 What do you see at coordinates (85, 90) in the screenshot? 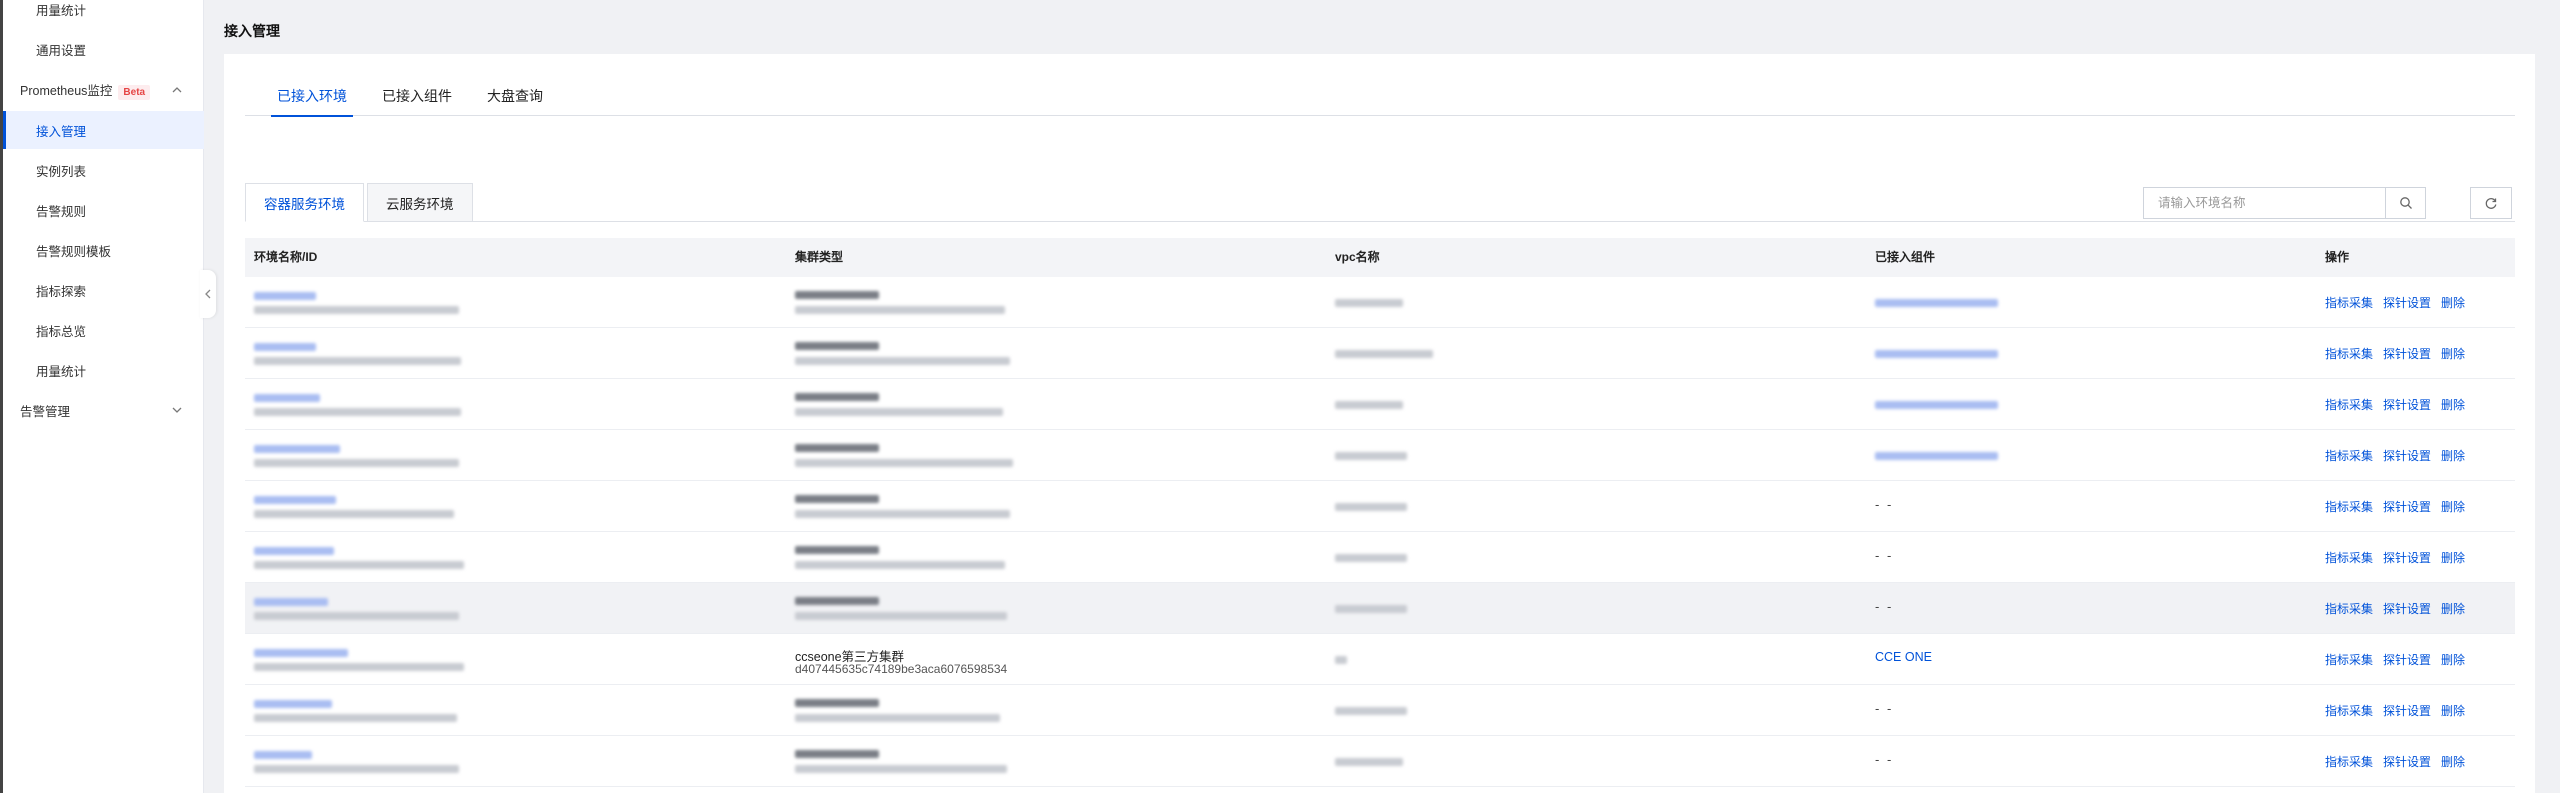
I see `sidebar-group-label-wrap: Prometheus监控 Beta` at bounding box center [85, 90].